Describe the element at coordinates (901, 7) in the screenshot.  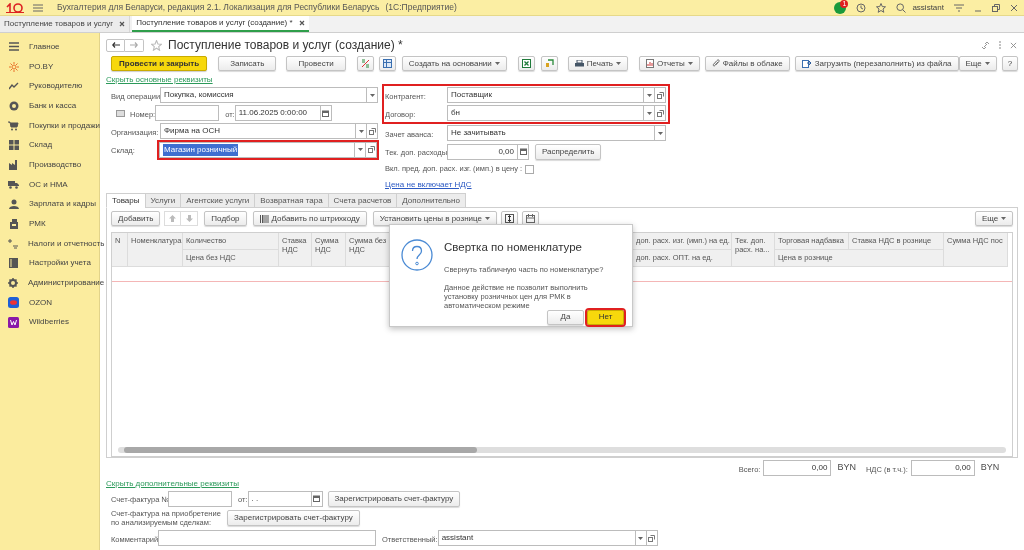
I see `search-icon` at that location.